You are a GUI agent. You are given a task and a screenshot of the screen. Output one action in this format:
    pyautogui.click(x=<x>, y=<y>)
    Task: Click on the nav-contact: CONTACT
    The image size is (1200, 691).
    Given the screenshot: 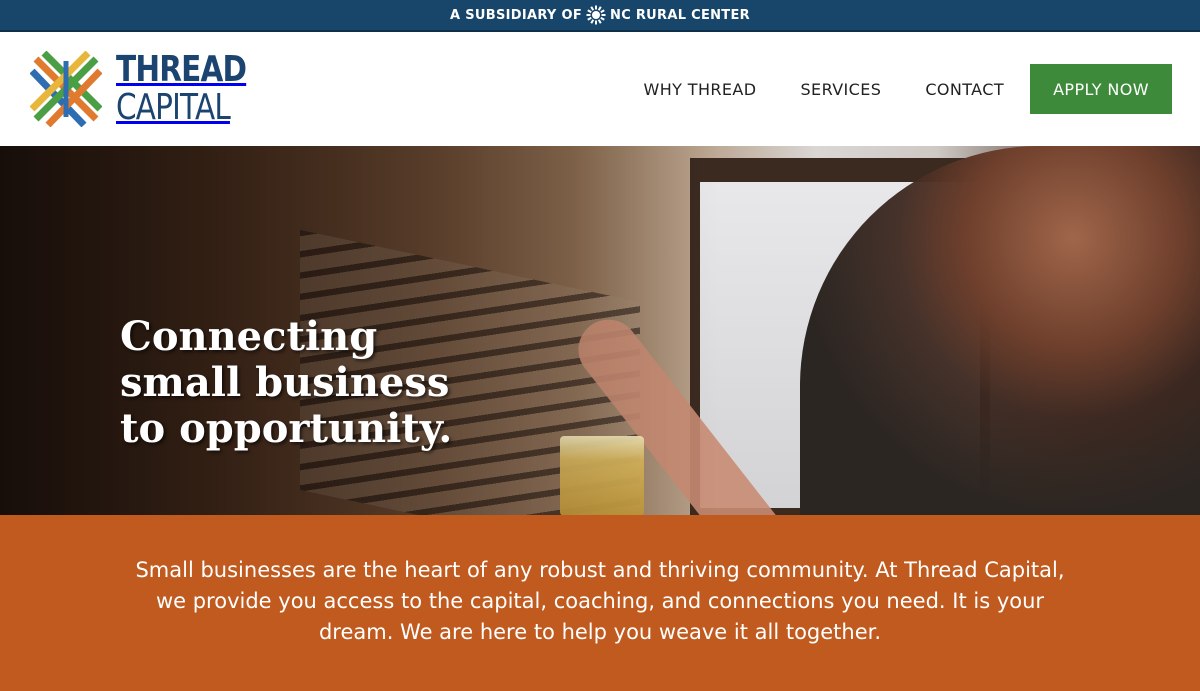 What is the action you would take?
    pyautogui.click(x=964, y=89)
    